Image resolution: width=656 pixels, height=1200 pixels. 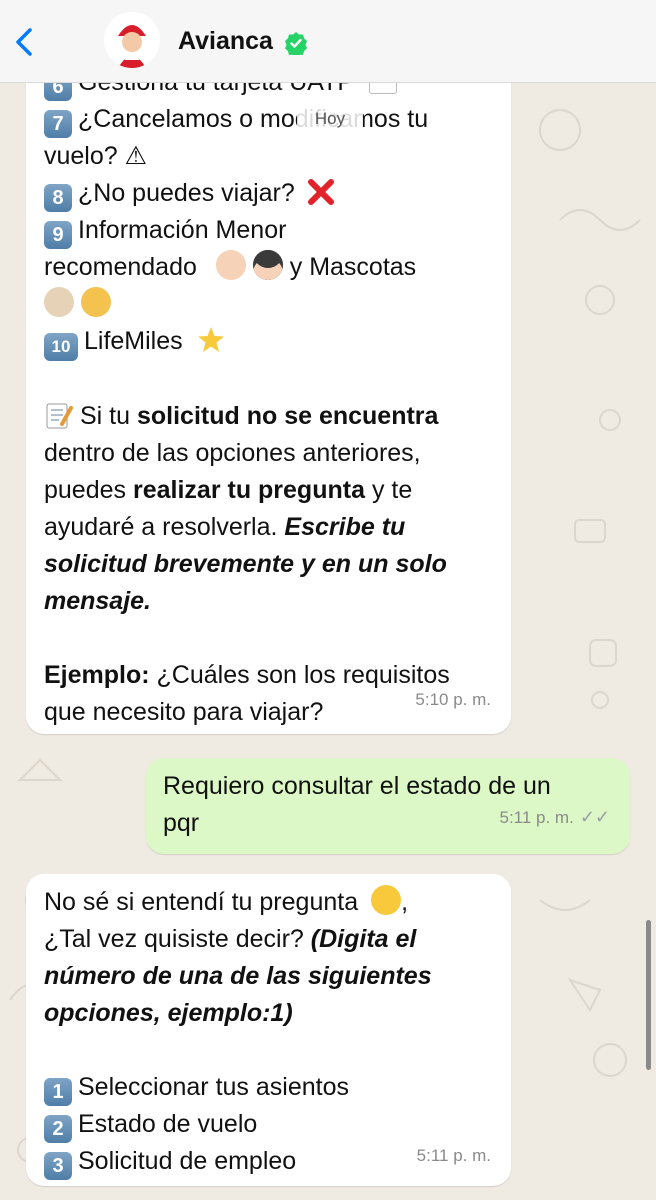 I want to click on message-line: ¿Tal vez quisiste decir? (Digita el, so click(x=230, y=939).